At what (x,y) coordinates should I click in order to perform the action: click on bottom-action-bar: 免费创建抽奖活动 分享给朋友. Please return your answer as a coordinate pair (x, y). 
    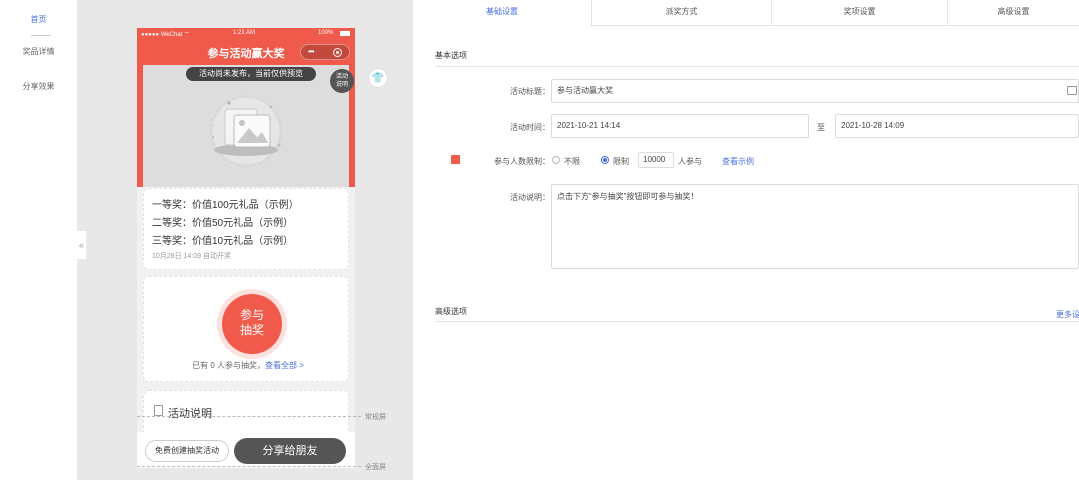
    Looking at the image, I should click on (246, 450).